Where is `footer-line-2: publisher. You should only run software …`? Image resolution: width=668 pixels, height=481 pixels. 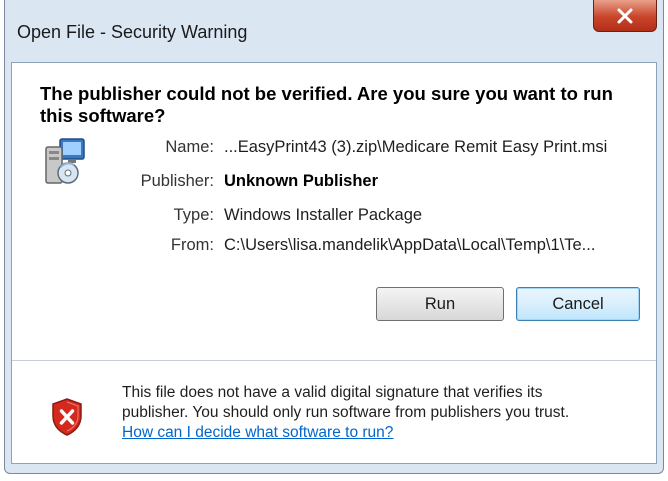 footer-line-2: publisher. You should only run software … is located at coordinates (346, 412).